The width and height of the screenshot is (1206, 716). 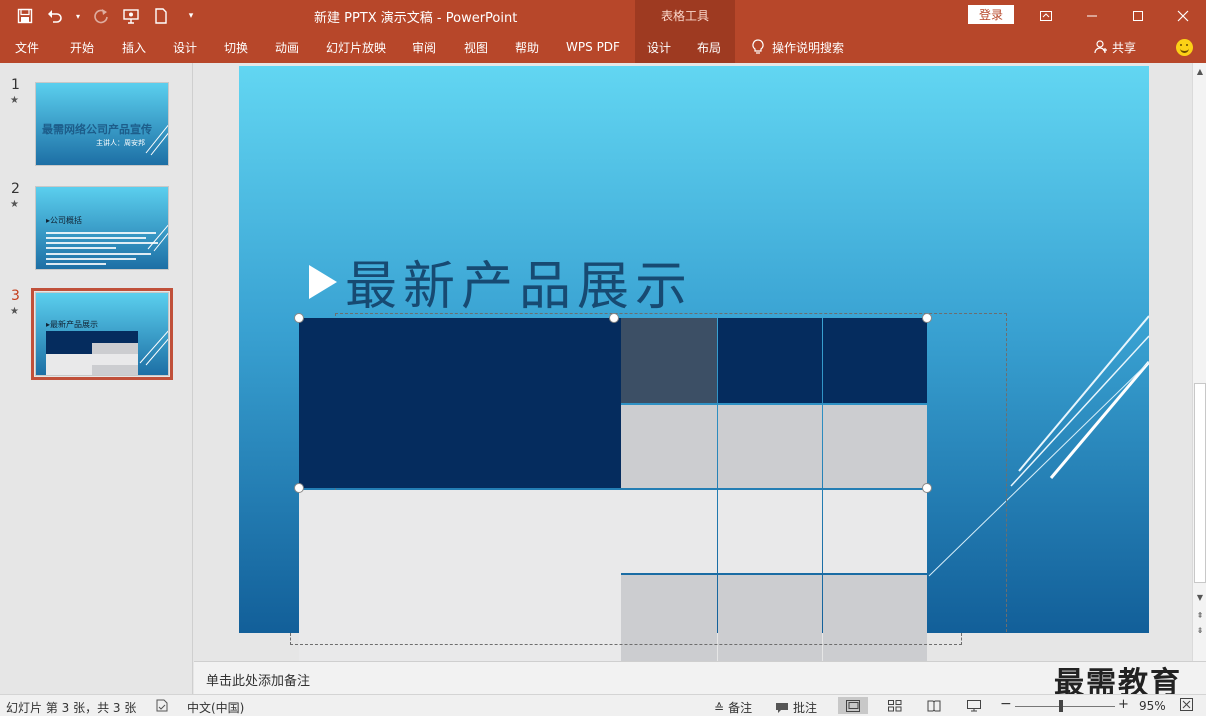 What do you see at coordinates (25, 16) in the screenshot?
I see `save-icon` at bounding box center [25, 16].